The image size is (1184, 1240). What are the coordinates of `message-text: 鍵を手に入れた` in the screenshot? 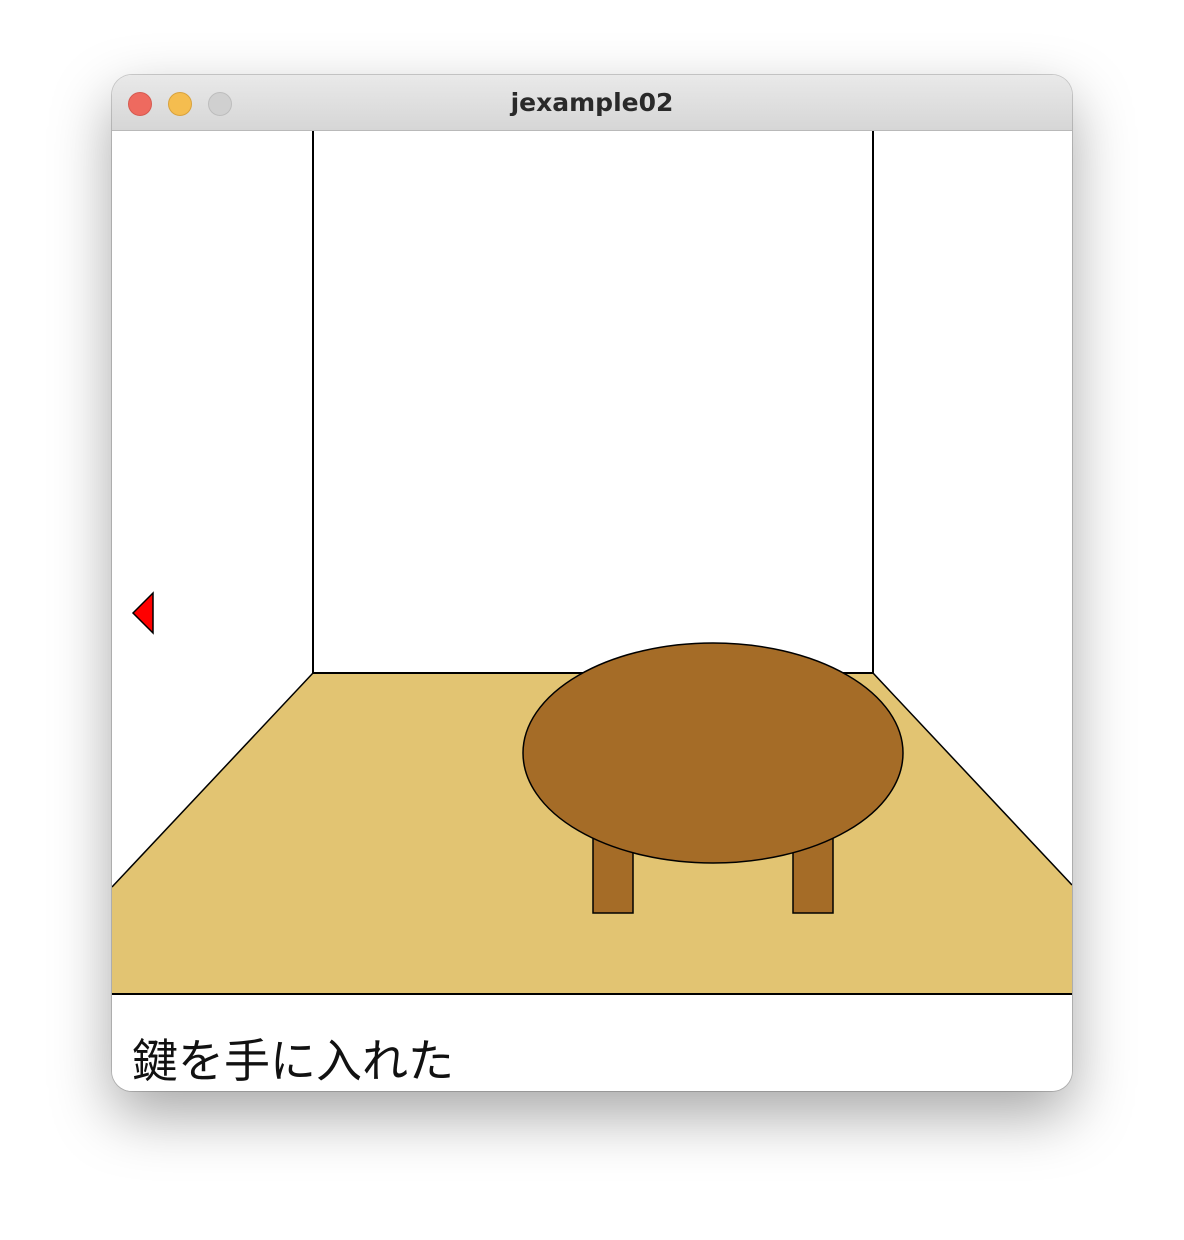 It's located at (293, 1061).